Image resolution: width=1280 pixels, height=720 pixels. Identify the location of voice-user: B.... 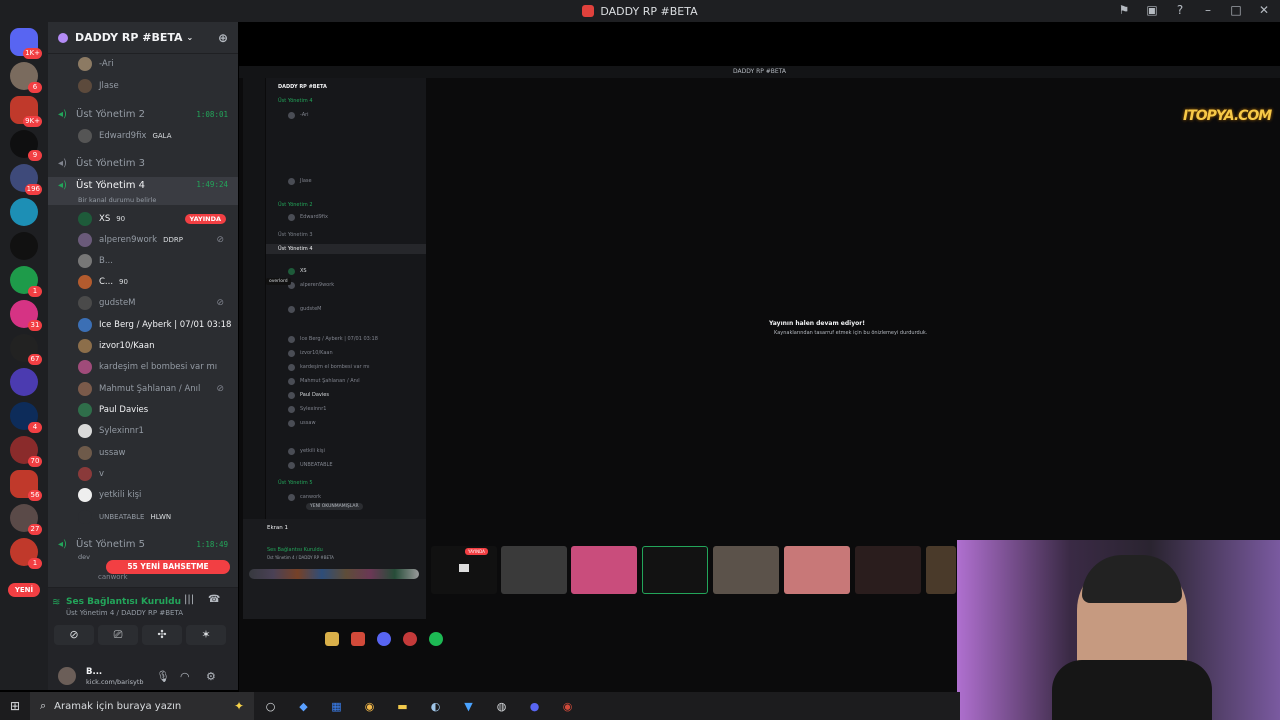
(143, 261).